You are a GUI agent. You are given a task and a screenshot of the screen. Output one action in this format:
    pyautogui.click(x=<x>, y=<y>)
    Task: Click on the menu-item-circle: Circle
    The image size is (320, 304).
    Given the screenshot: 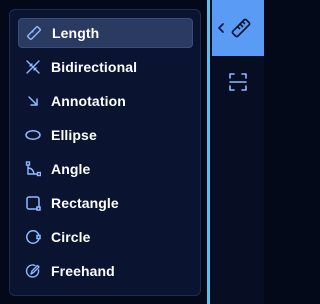 What is the action you would take?
    pyautogui.click(x=105, y=237)
    